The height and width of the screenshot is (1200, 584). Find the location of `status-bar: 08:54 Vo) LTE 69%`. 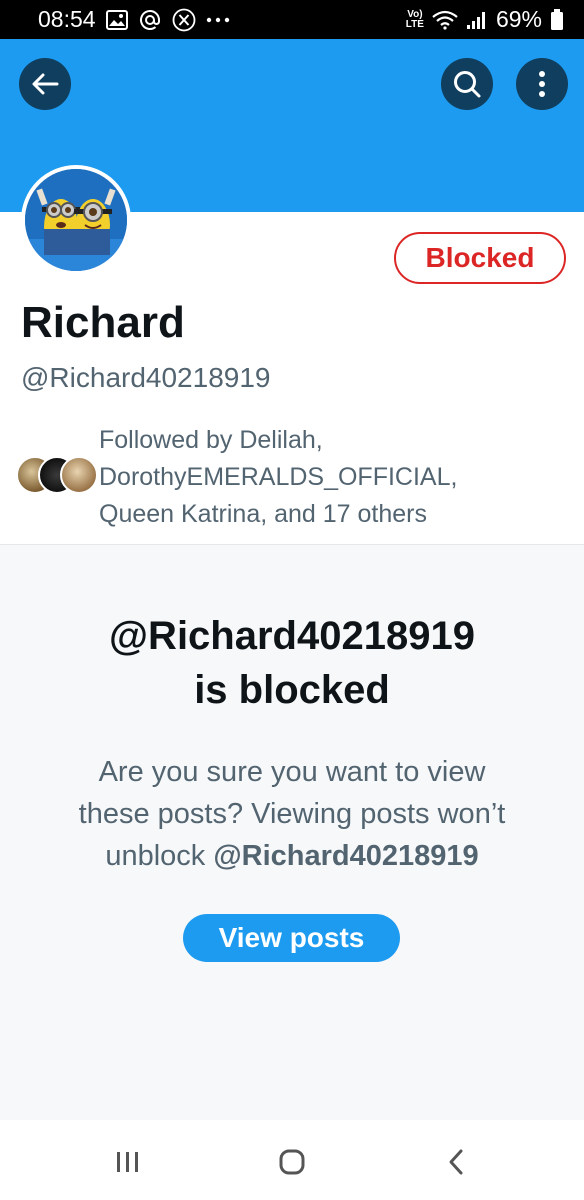

status-bar: 08:54 Vo) LTE 69% is located at coordinates (292, 19).